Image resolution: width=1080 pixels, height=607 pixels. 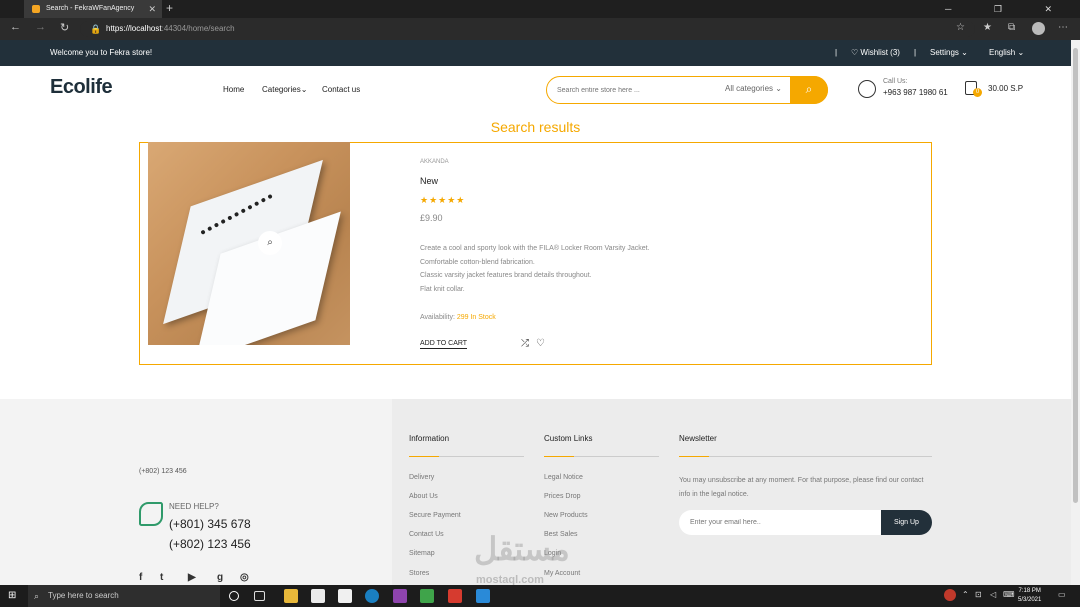 What do you see at coordinates (15, 27) in the screenshot?
I see `back-arrow-icon: ←` at bounding box center [15, 27].